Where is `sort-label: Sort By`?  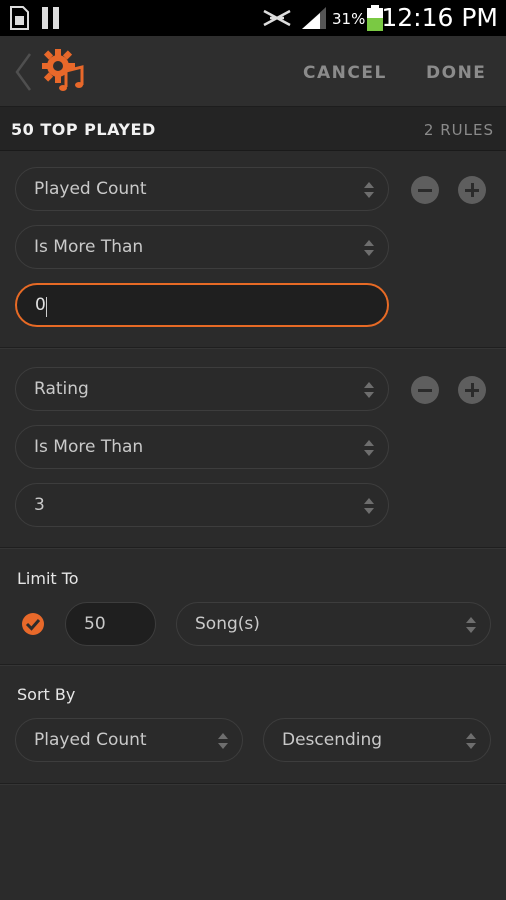 sort-label: Sort By is located at coordinates (46, 694).